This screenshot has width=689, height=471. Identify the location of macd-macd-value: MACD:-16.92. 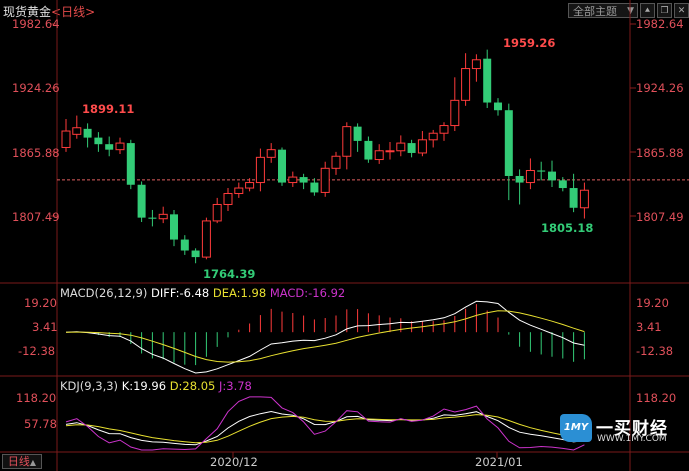
(307, 293).